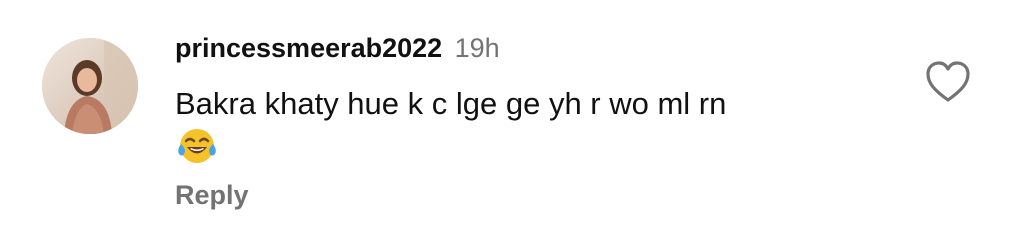 This screenshot has width=1024, height=250. Describe the element at coordinates (212, 195) in the screenshot. I see `reply-button: Reply` at that location.